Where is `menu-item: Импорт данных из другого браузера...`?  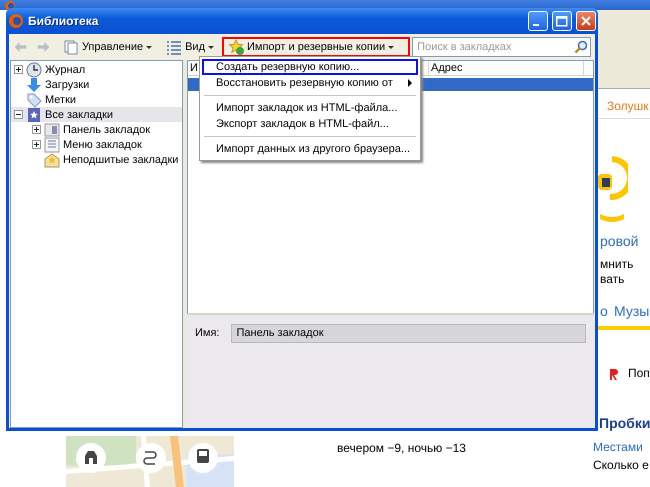 menu-item: Импорт данных из другого браузера... is located at coordinates (310, 149).